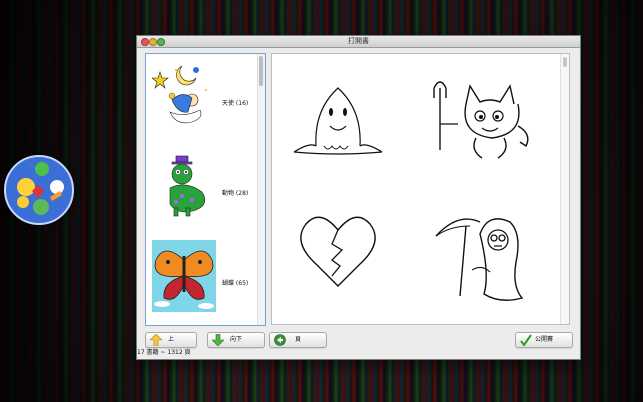 The height and width of the screenshot is (402, 643). Describe the element at coordinates (184, 96) in the screenshot. I see `angel-thumbnail-icon` at that location.